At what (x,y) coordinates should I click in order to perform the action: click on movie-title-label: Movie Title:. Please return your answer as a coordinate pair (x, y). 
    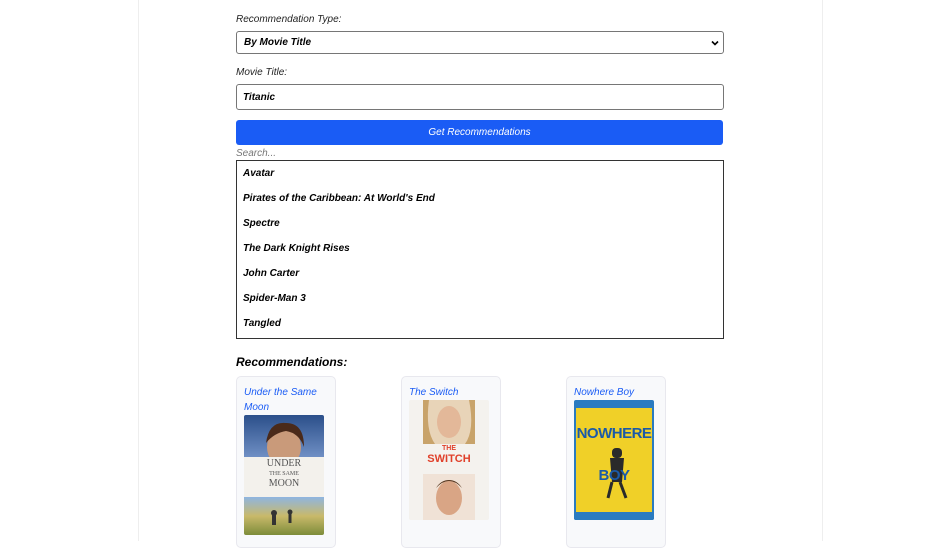
    Looking at the image, I should click on (262, 72).